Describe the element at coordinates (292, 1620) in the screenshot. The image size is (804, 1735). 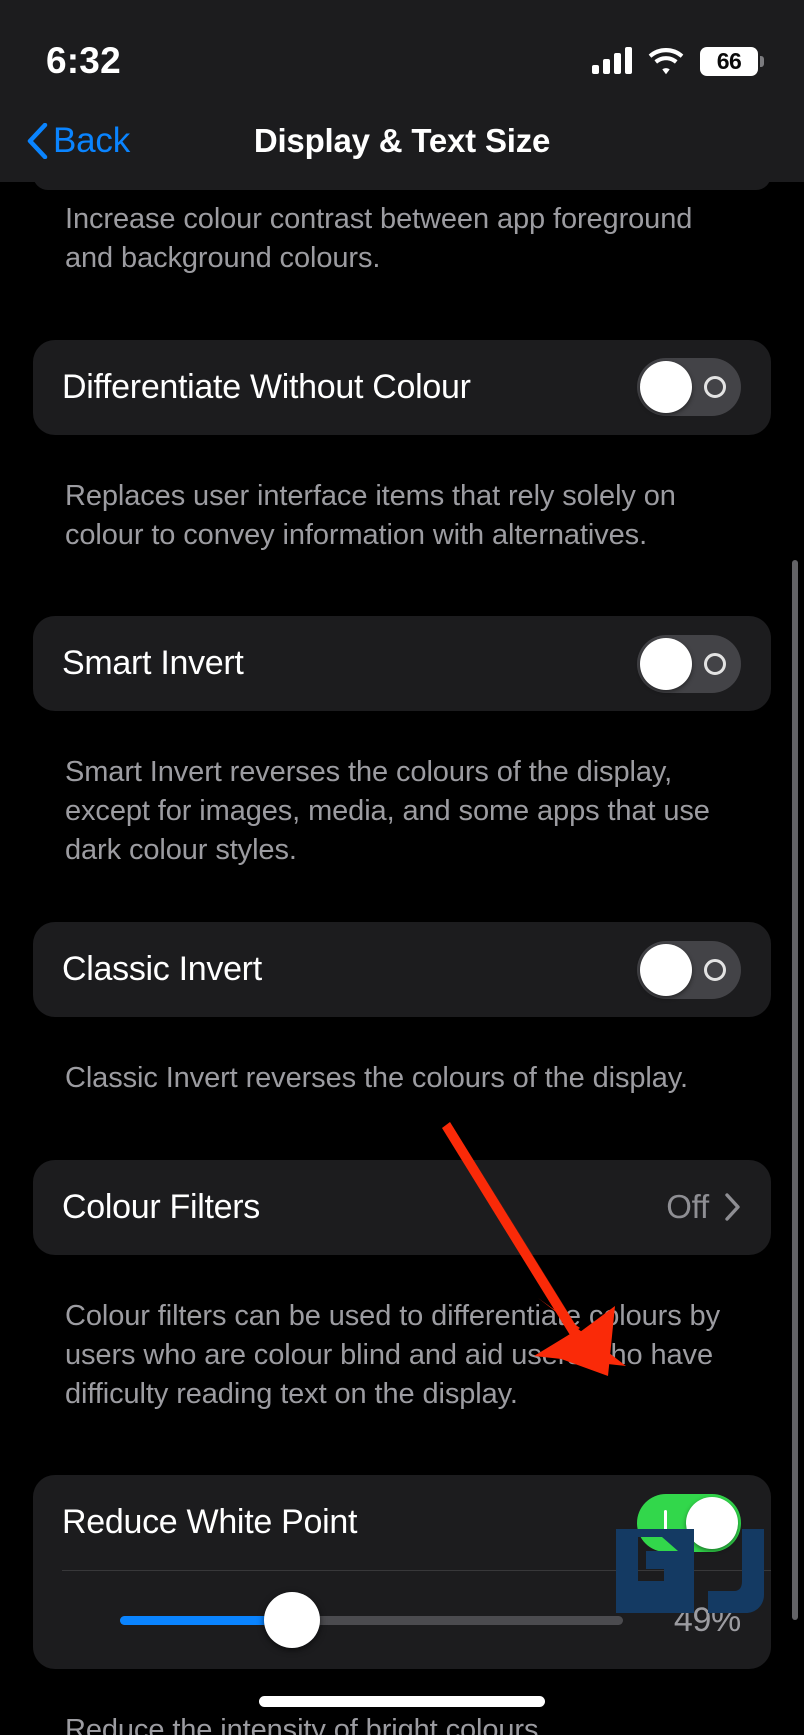
I see `slider-thumb` at that location.